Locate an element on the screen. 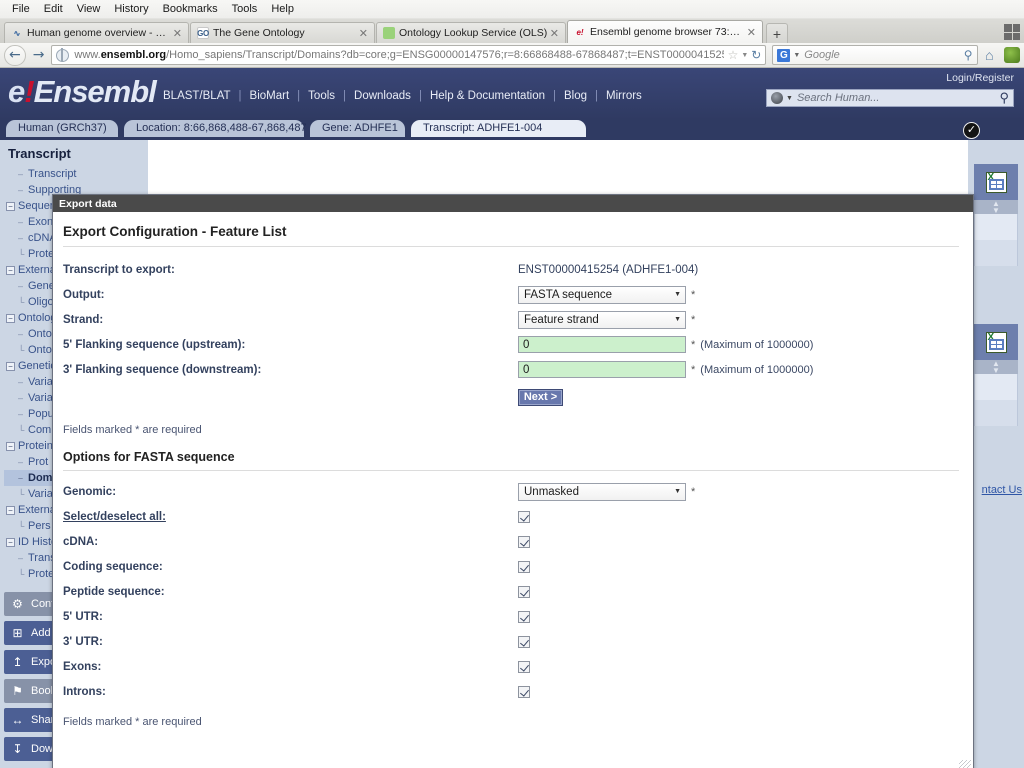  nav-blast-blat: BLAST/BLAT is located at coordinates (197, 96).